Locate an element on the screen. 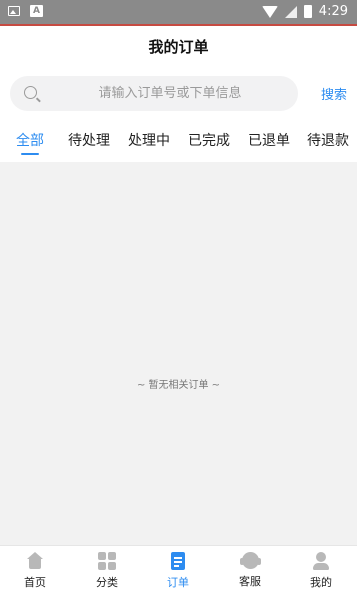 This screenshot has height=598, width=357. tab-cancelled: 已退单 is located at coordinates (269, 140).